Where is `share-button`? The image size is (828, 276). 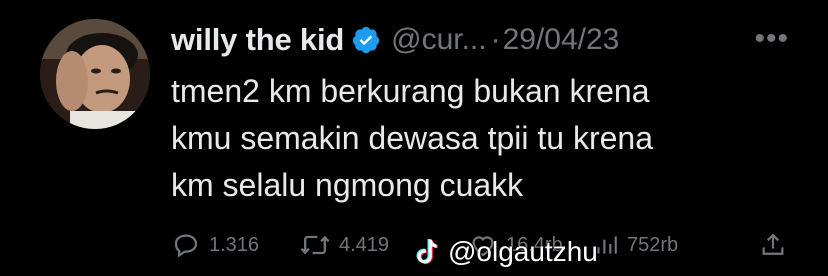 share-button is located at coordinates (777, 245).